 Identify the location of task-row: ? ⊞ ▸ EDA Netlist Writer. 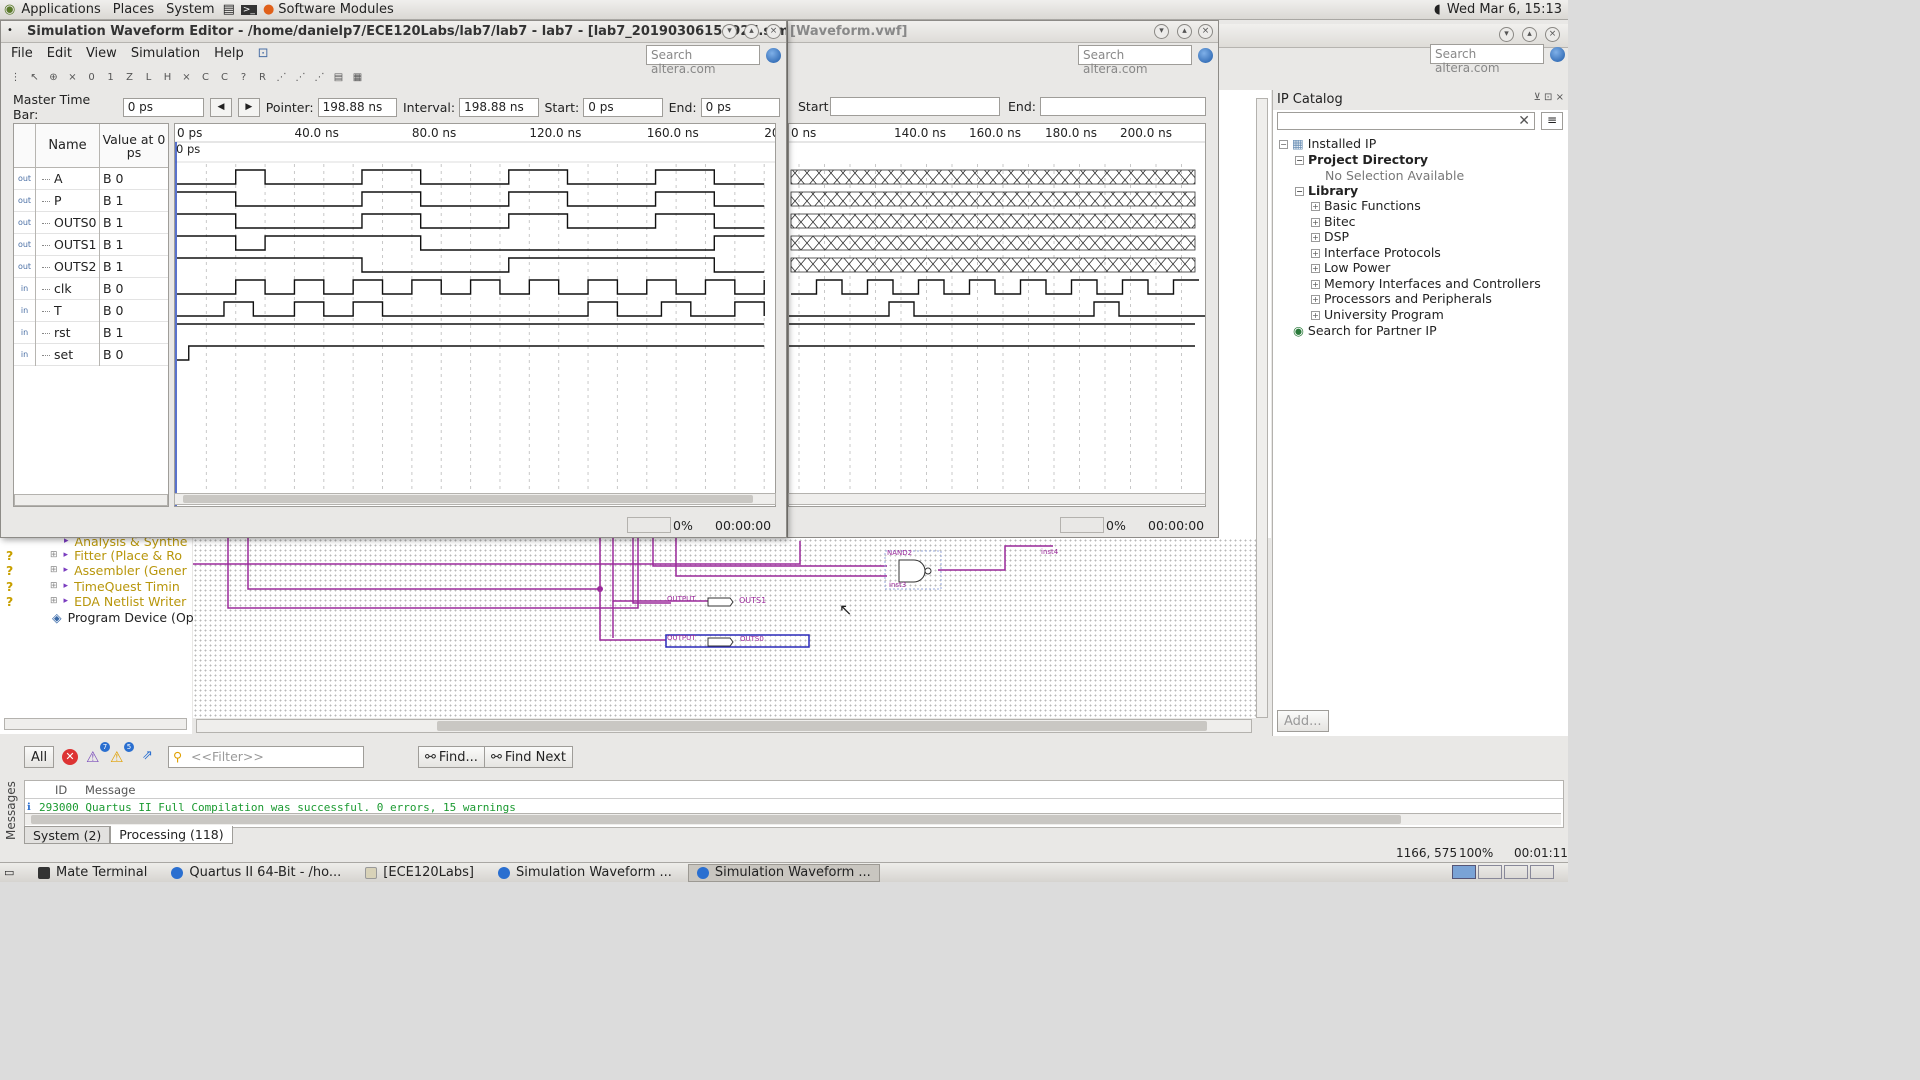
(93, 601).